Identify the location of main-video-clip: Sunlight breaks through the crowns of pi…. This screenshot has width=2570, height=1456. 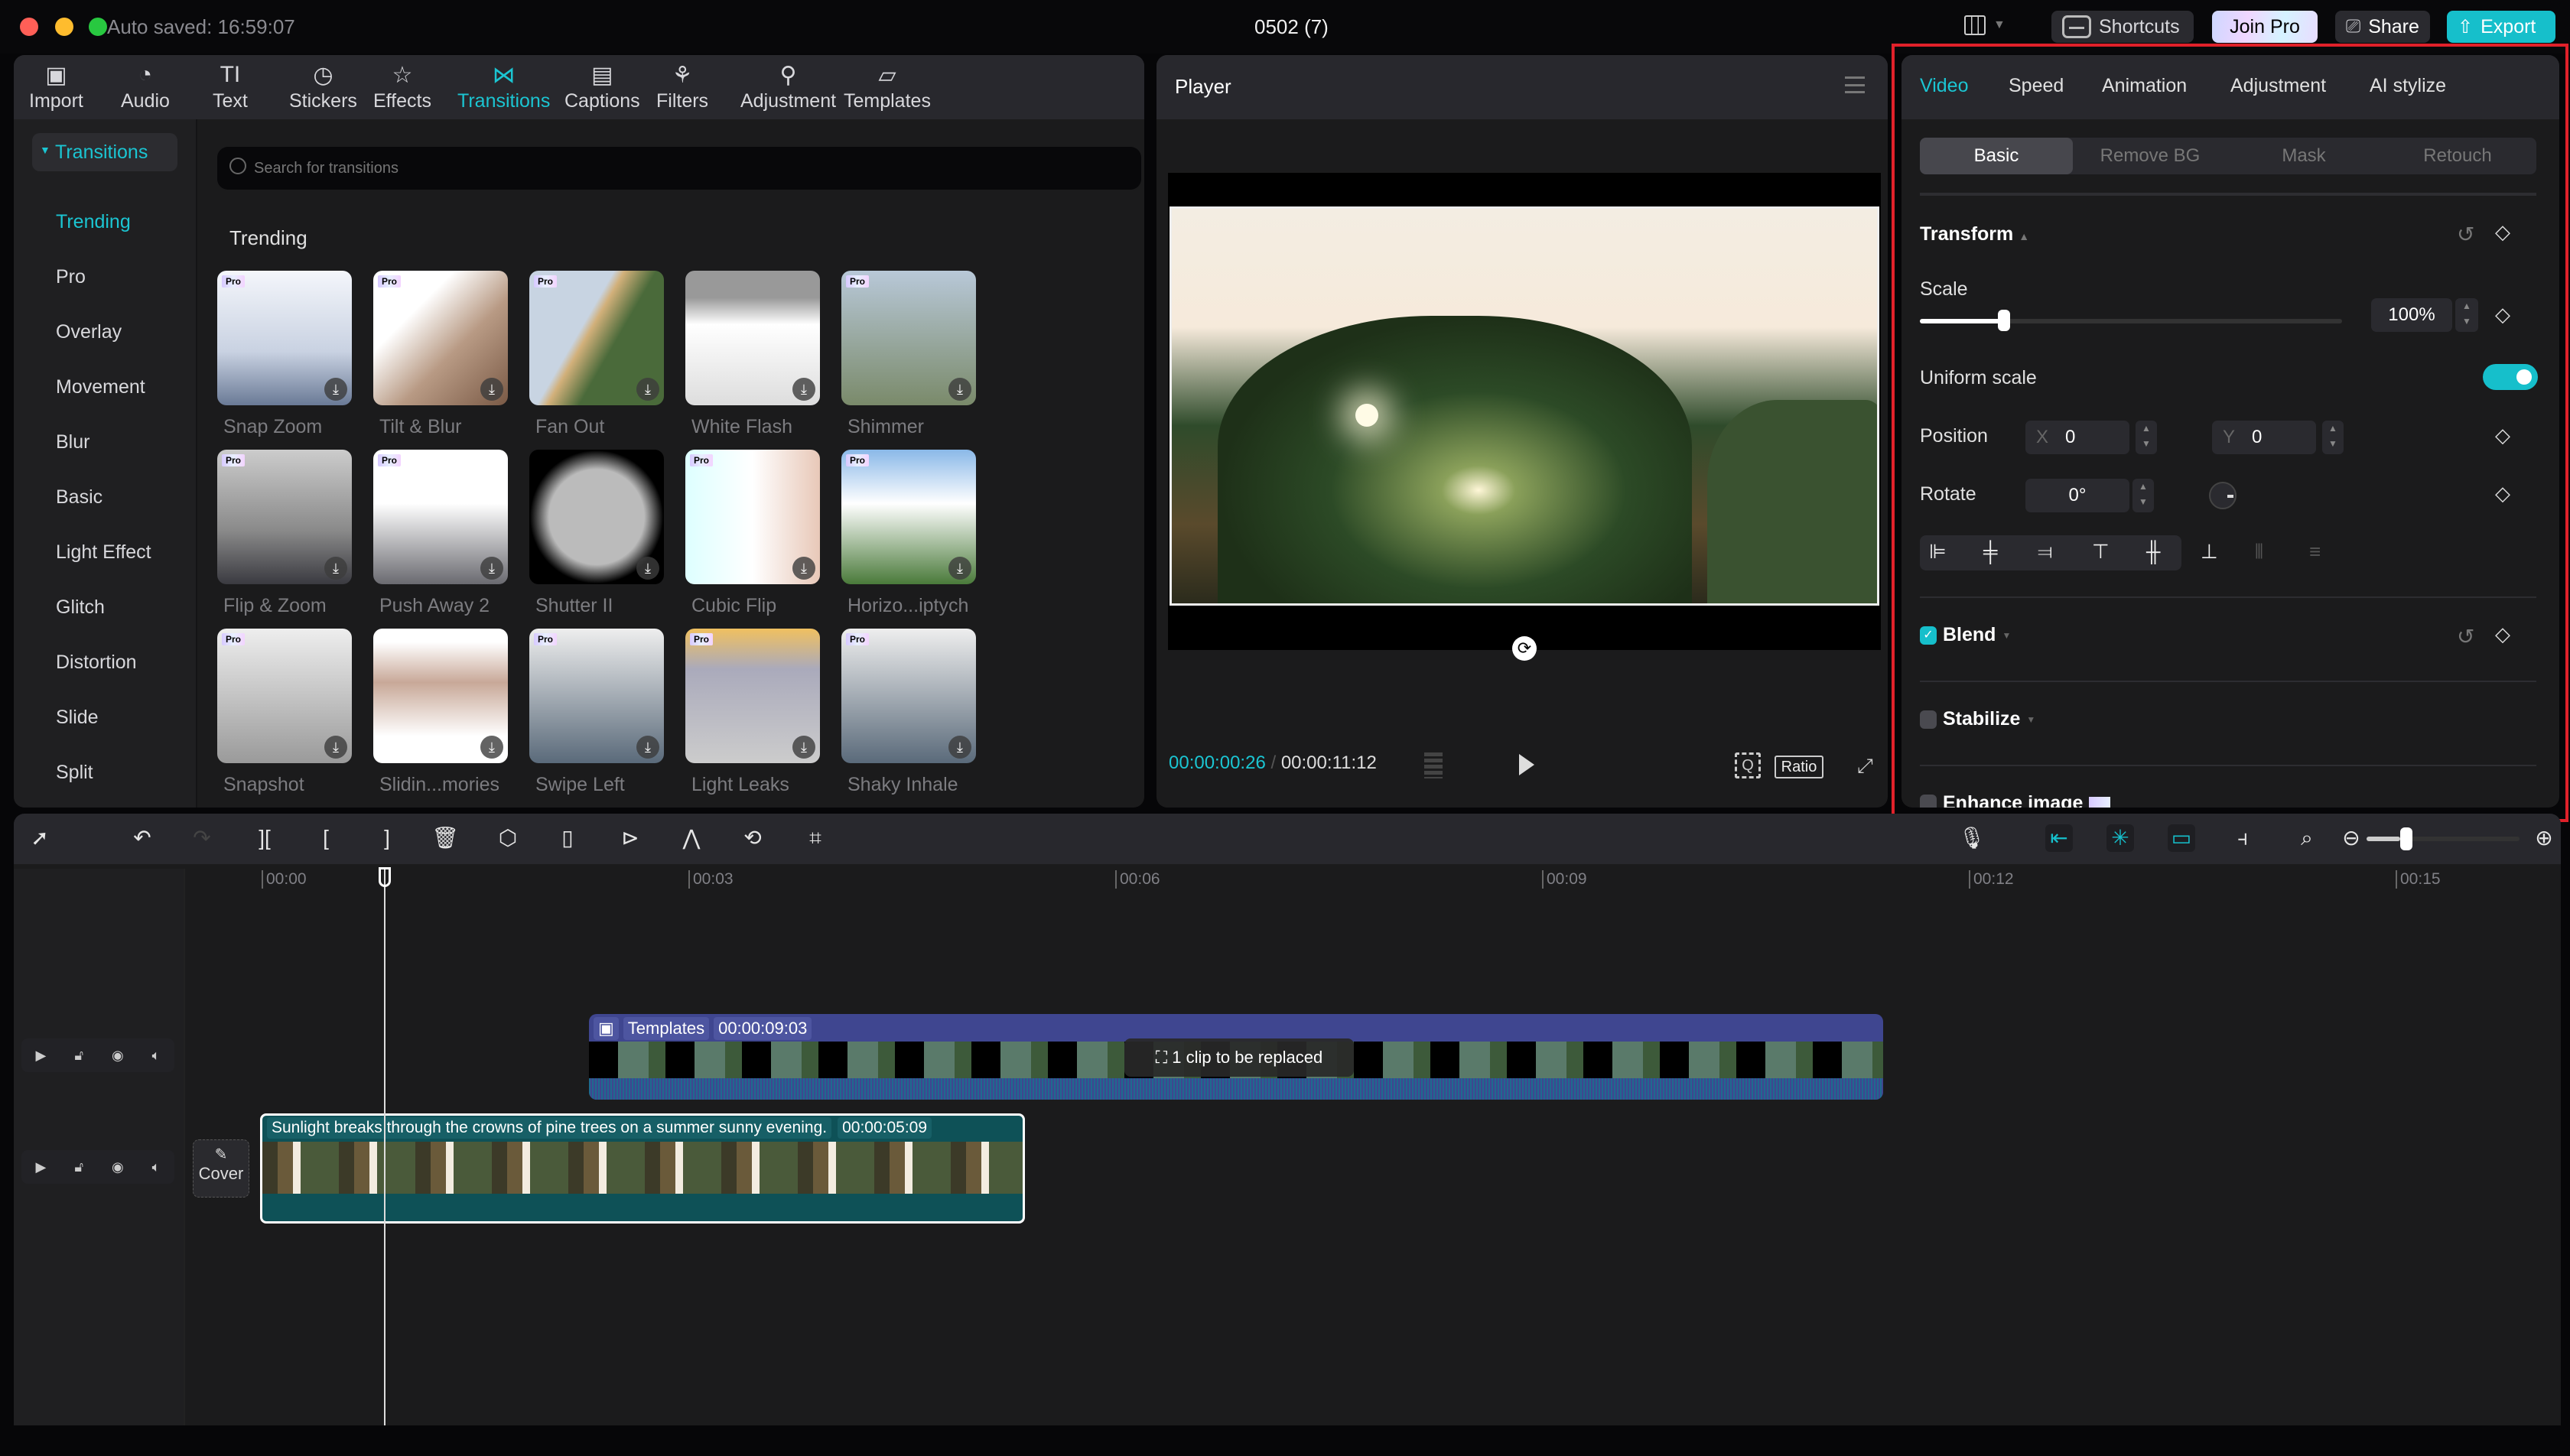
(642, 1168).